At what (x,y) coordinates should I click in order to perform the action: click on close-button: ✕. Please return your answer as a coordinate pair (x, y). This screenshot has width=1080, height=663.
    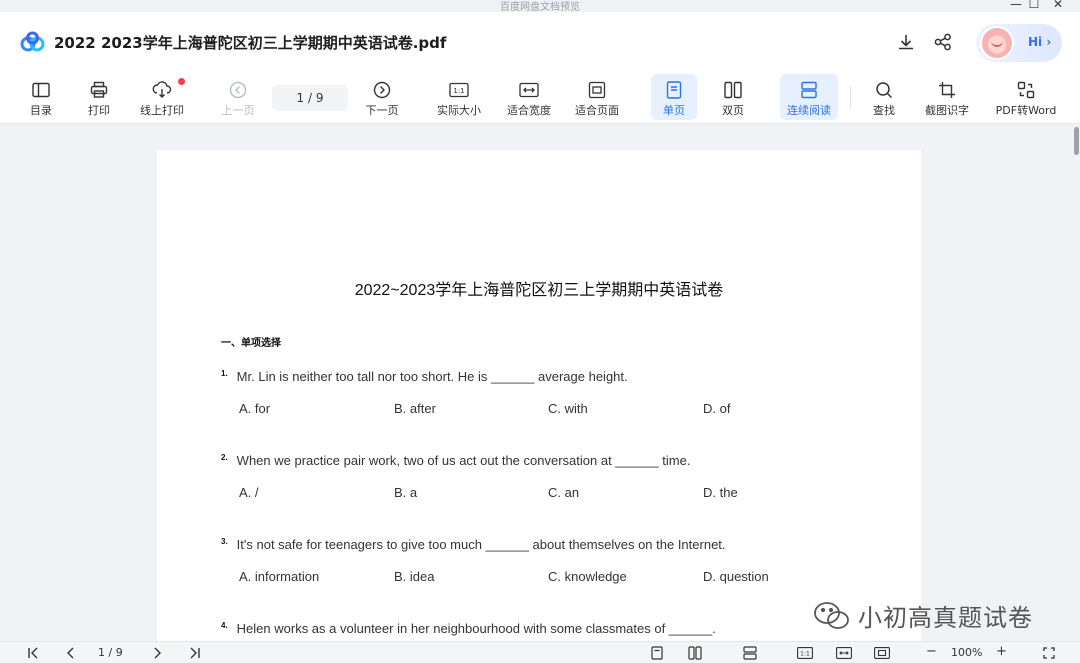
    Looking at the image, I should click on (1058, 5).